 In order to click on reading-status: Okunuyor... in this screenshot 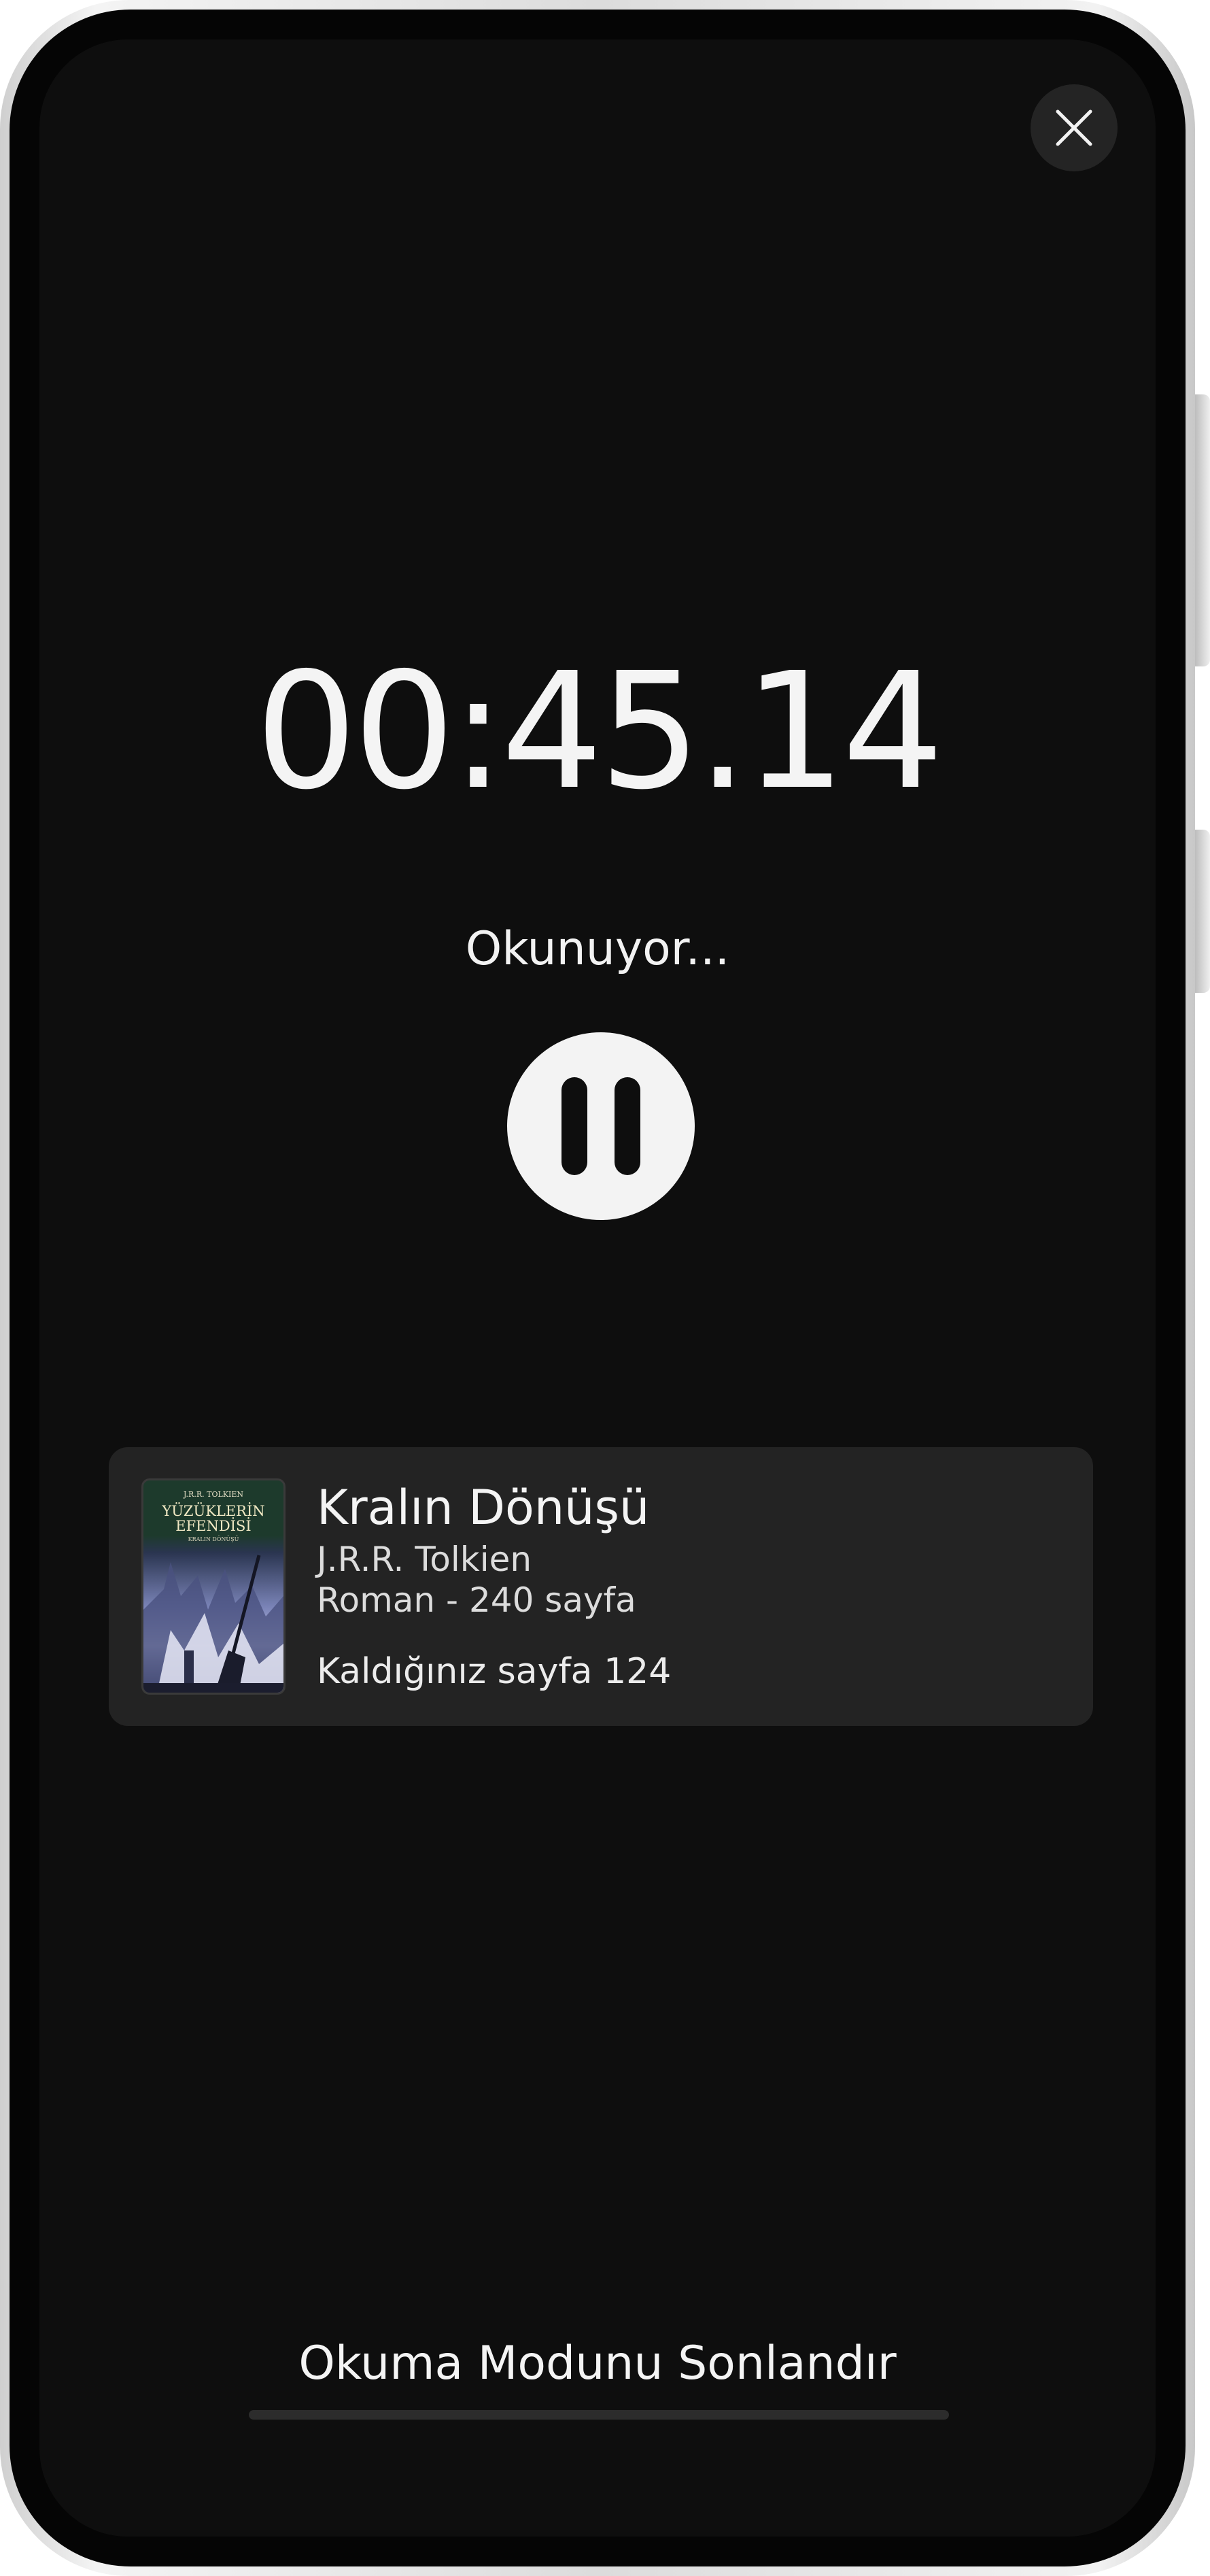, I will do `click(597, 949)`.